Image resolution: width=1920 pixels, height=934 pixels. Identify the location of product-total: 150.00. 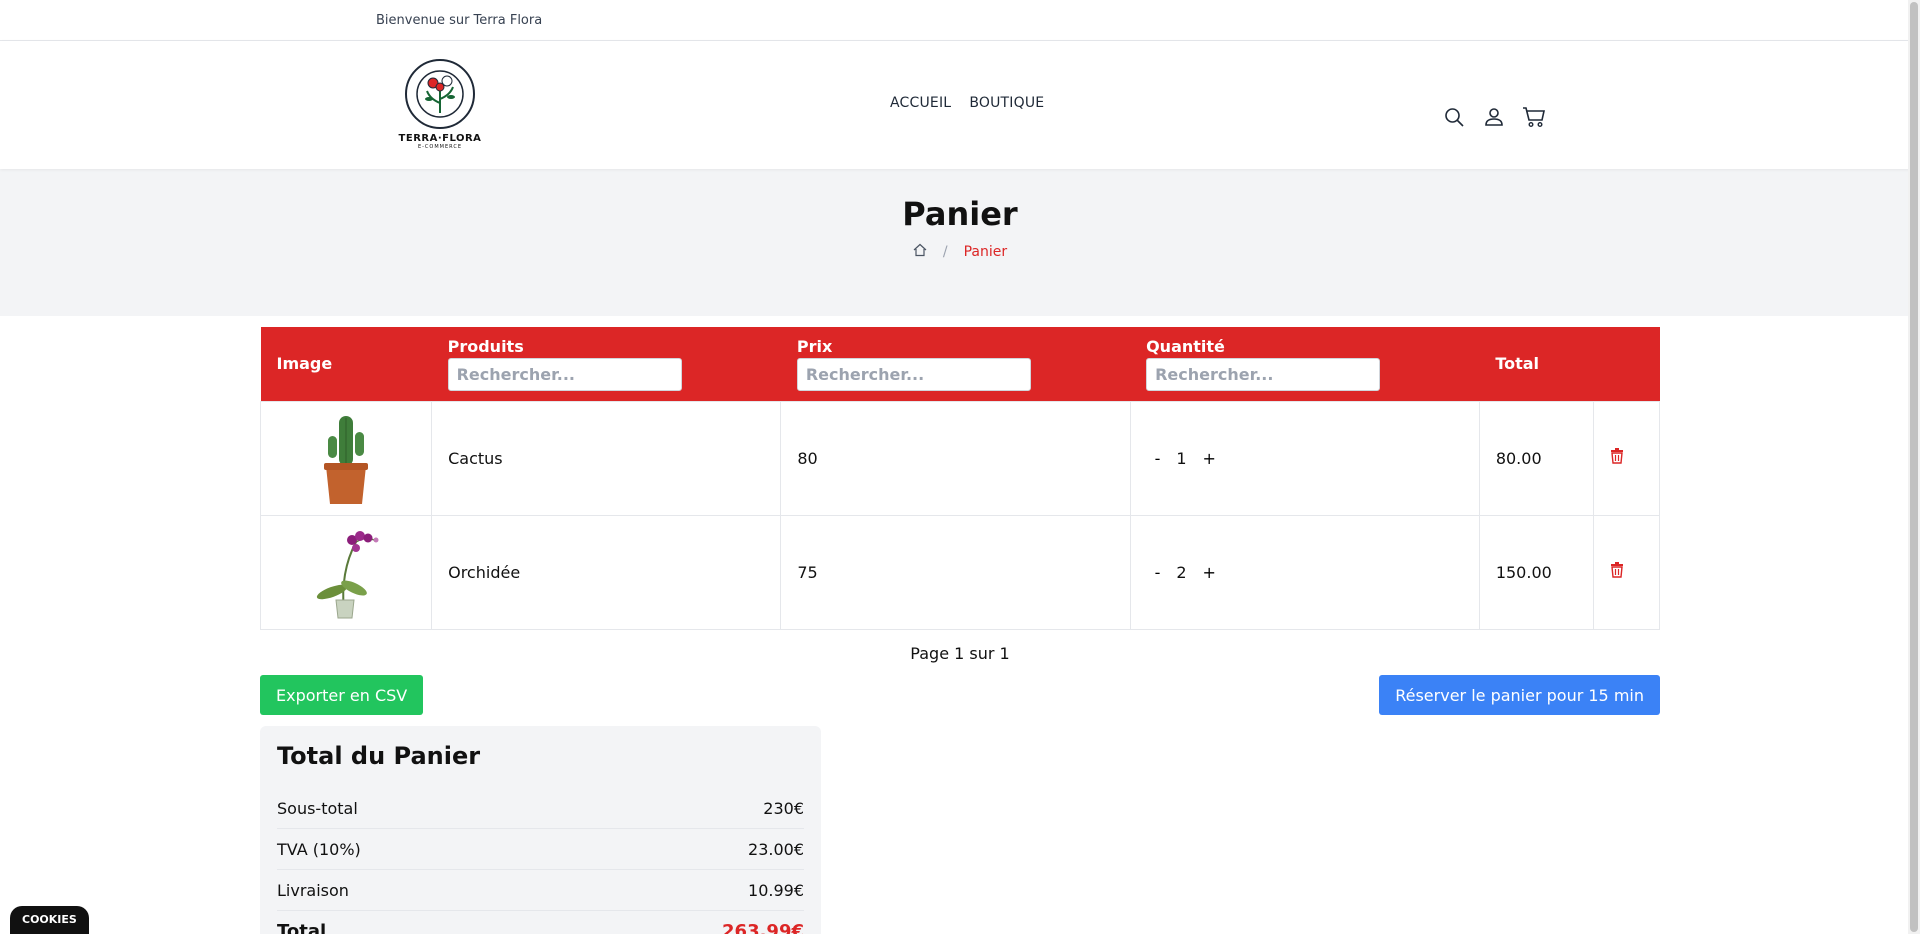
(1536, 572).